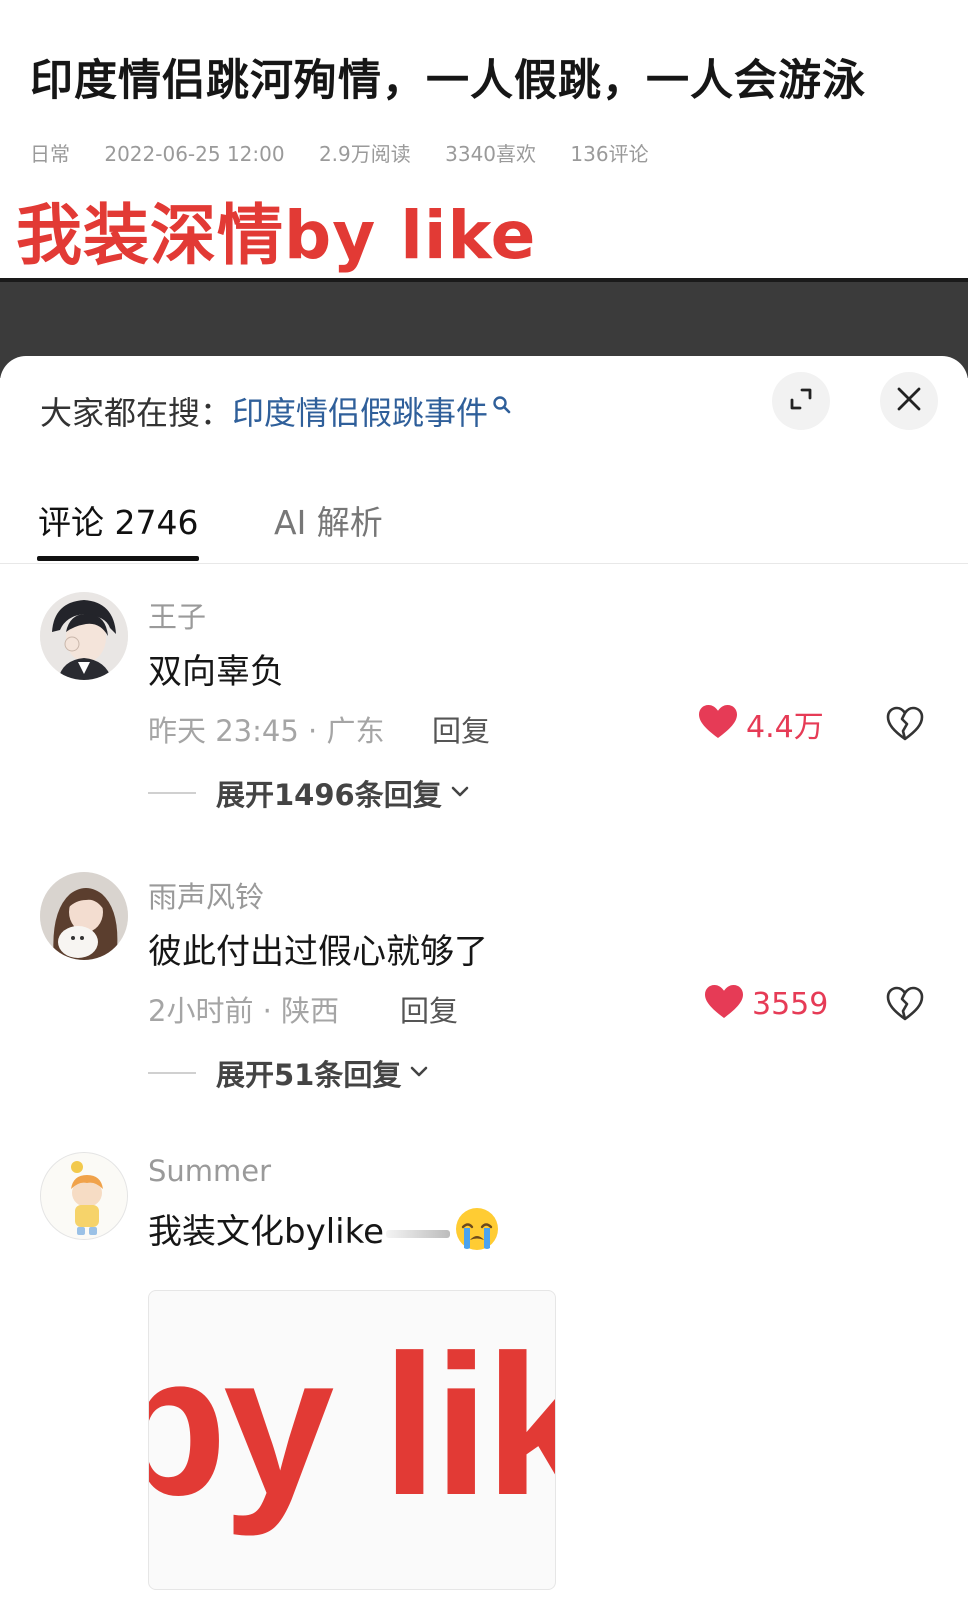  What do you see at coordinates (209, 1171) in the screenshot?
I see `comment-username: Summer` at bounding box center [209, 1171].